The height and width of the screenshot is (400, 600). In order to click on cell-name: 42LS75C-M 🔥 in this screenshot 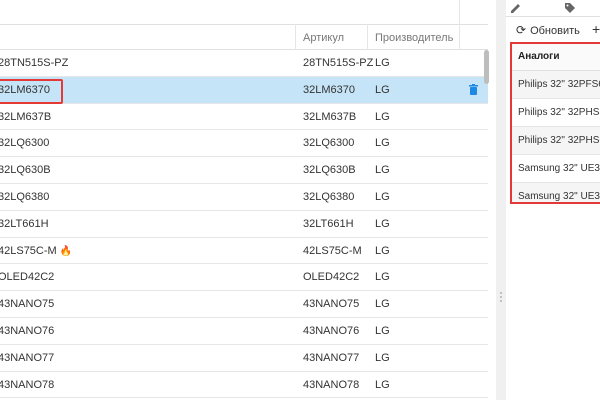, I will do `click(36, 251)`.